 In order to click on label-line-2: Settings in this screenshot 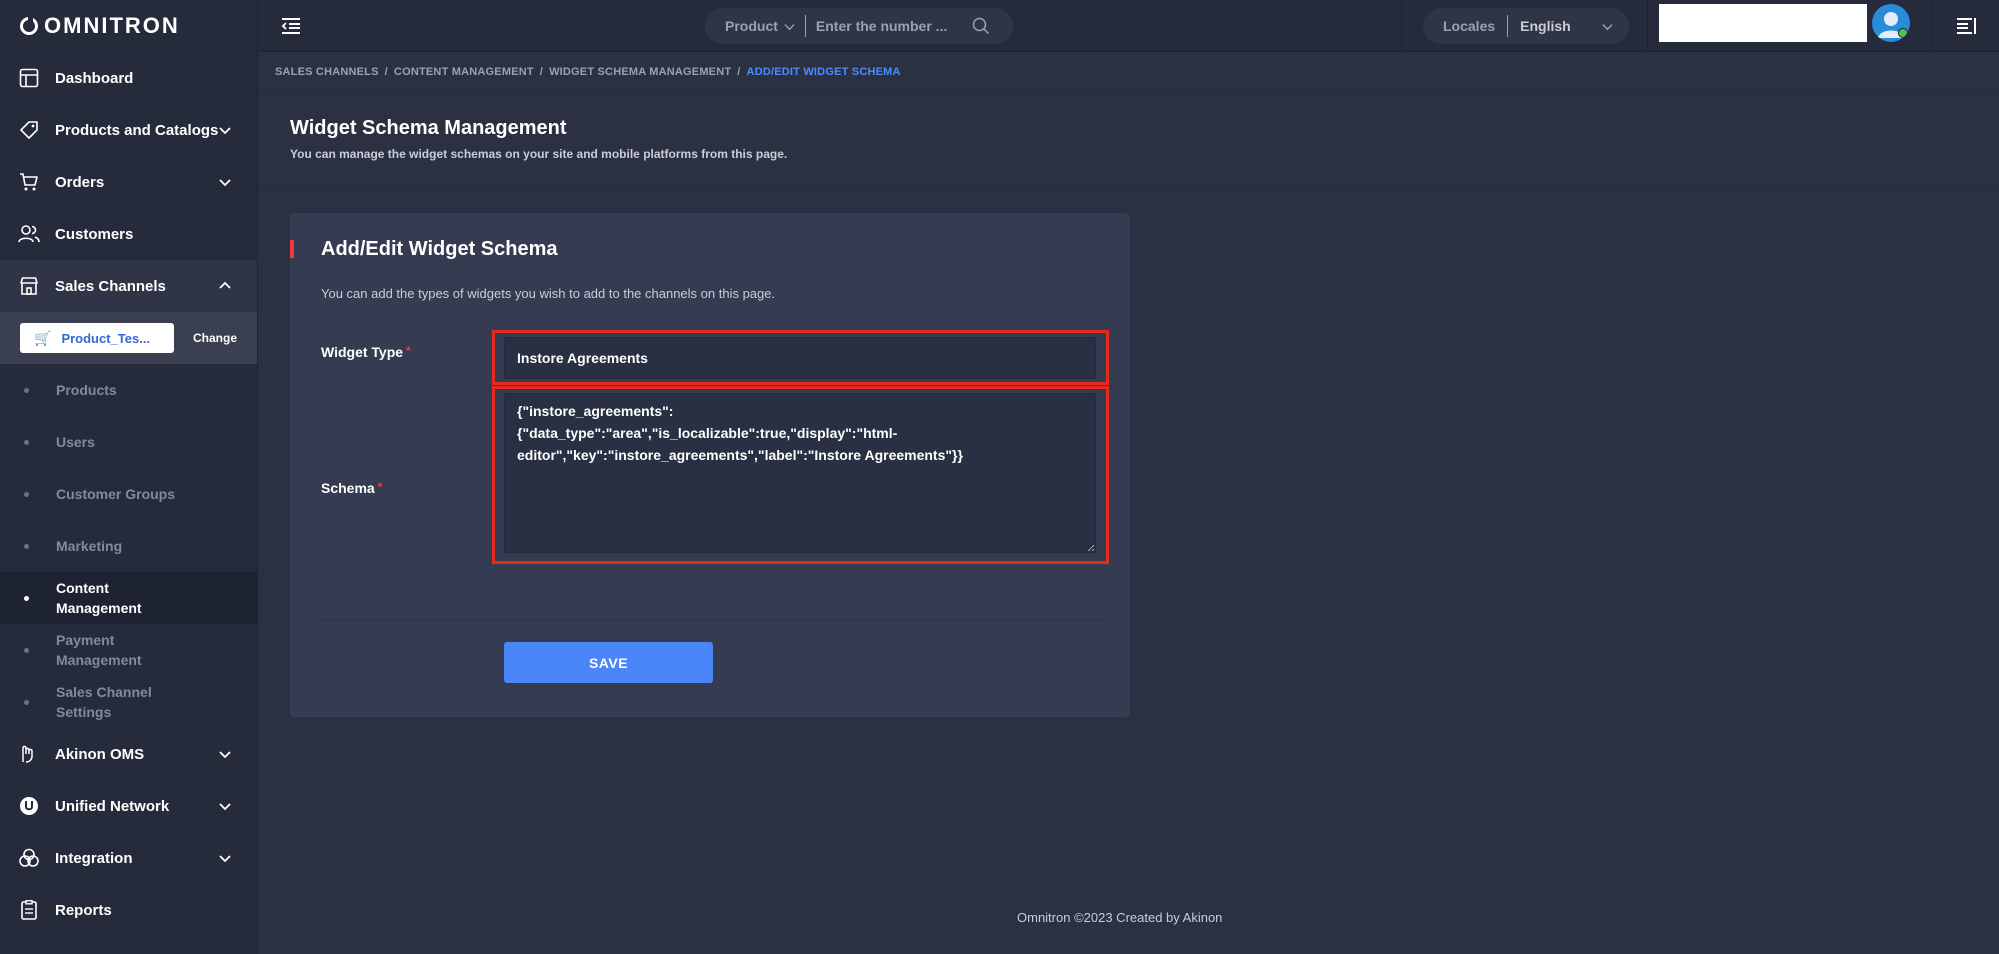, I will do `click(84, 712)`.